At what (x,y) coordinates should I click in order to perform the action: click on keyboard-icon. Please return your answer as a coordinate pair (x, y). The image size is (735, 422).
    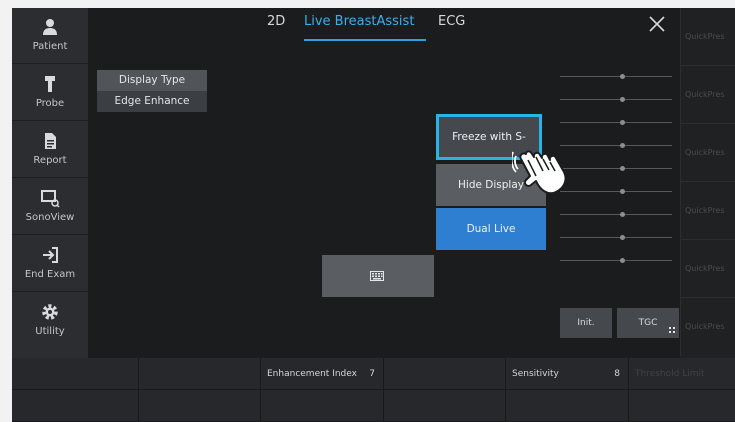
    Looking at the image, I should click on (377, 276).